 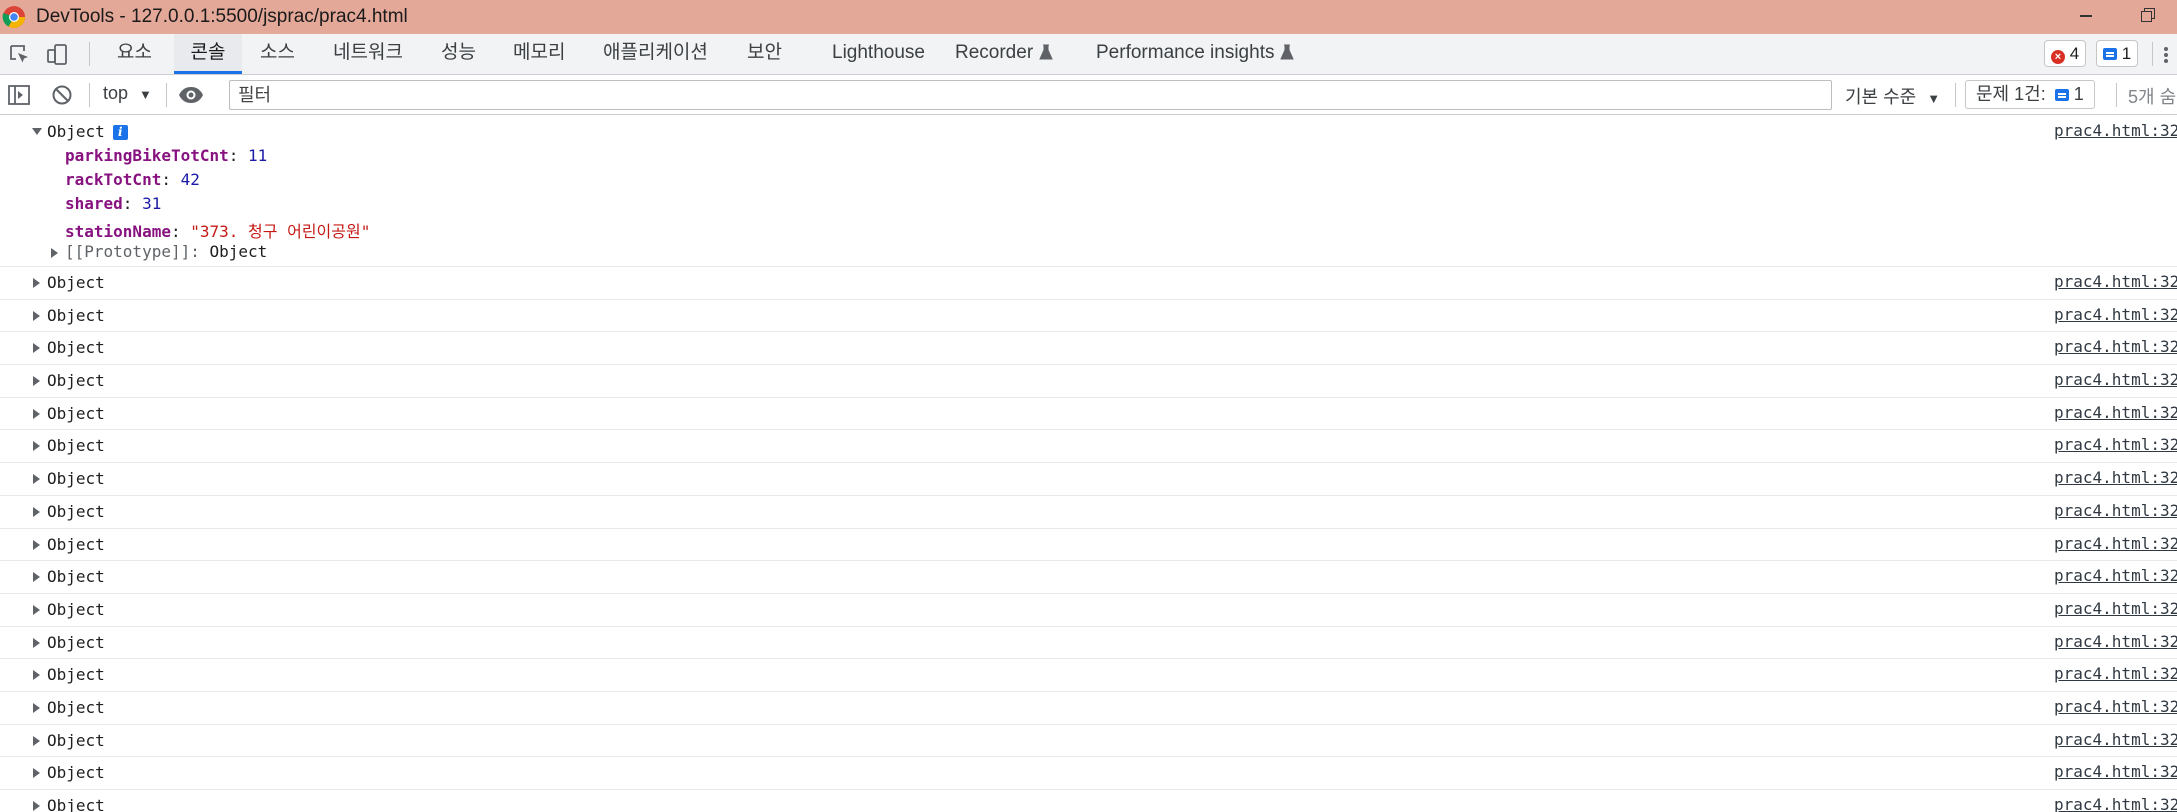 What do you see at coordinates (277, 54) in the screenshot?
I see `tab-sources: 소스` at bounding box center [277, 54].